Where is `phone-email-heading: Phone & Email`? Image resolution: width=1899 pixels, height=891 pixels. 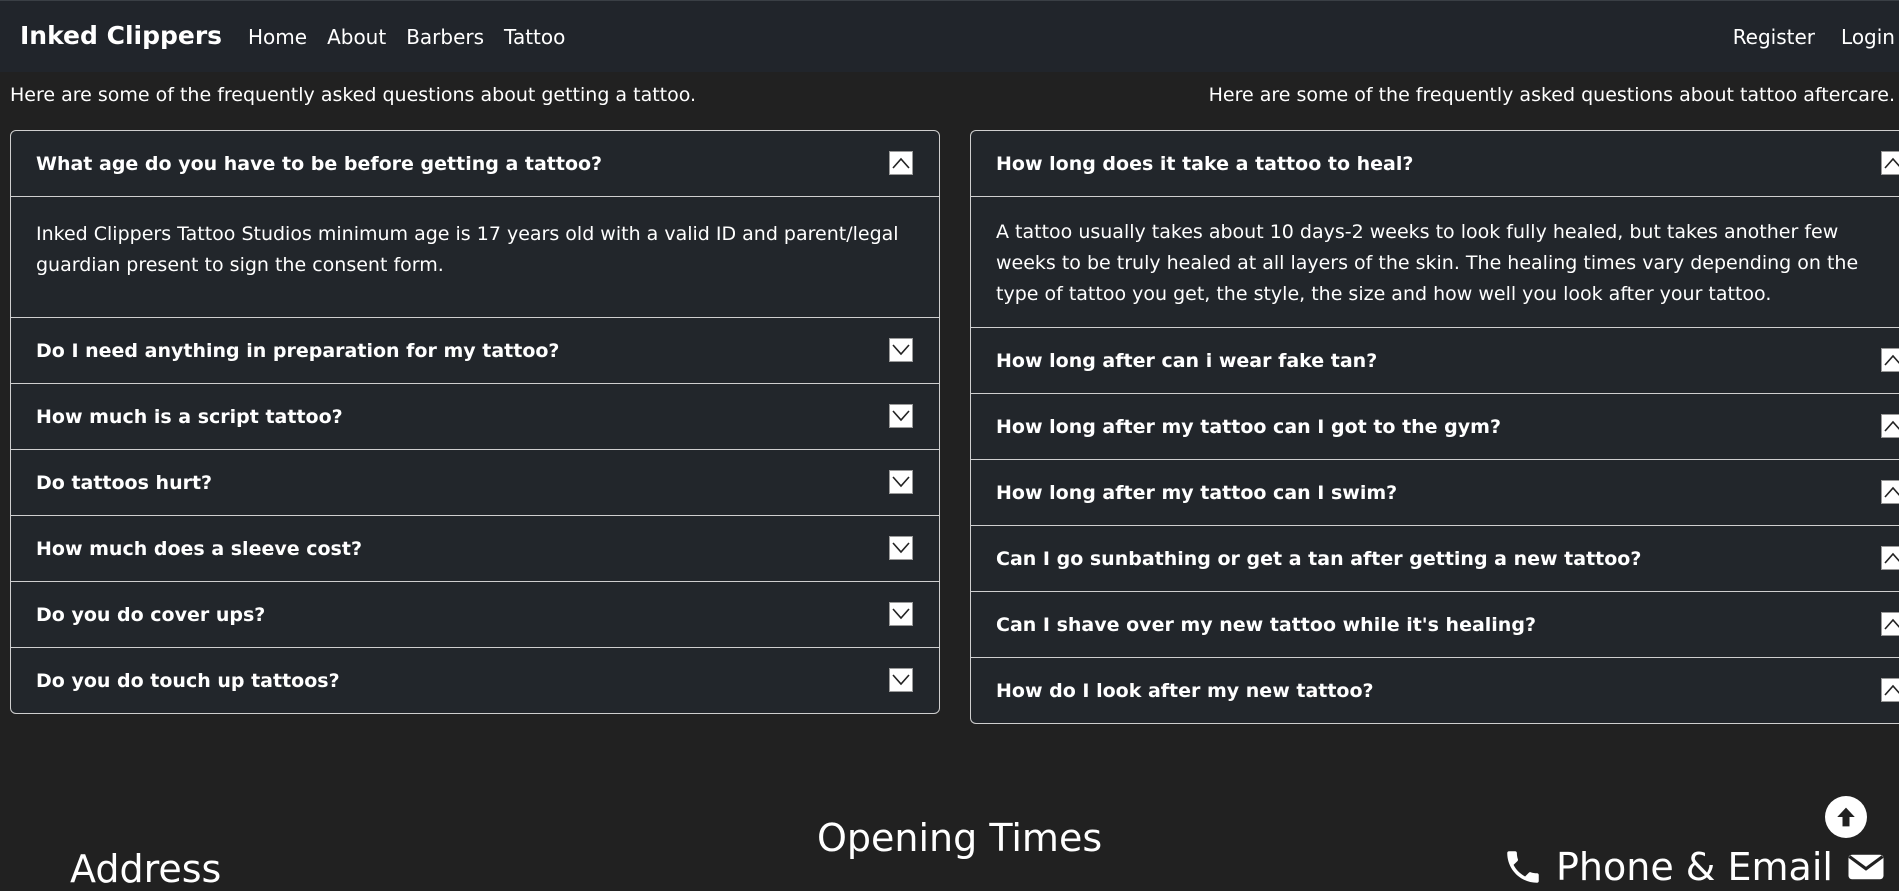 phone-email-heading: Phone & Email is located at coordinates (1694, 867).